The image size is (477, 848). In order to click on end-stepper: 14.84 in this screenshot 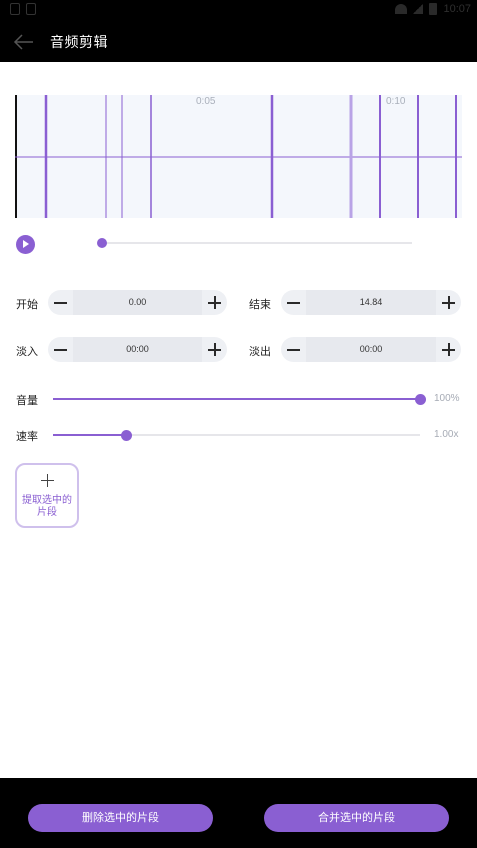, I will do `click(371, 302)`.